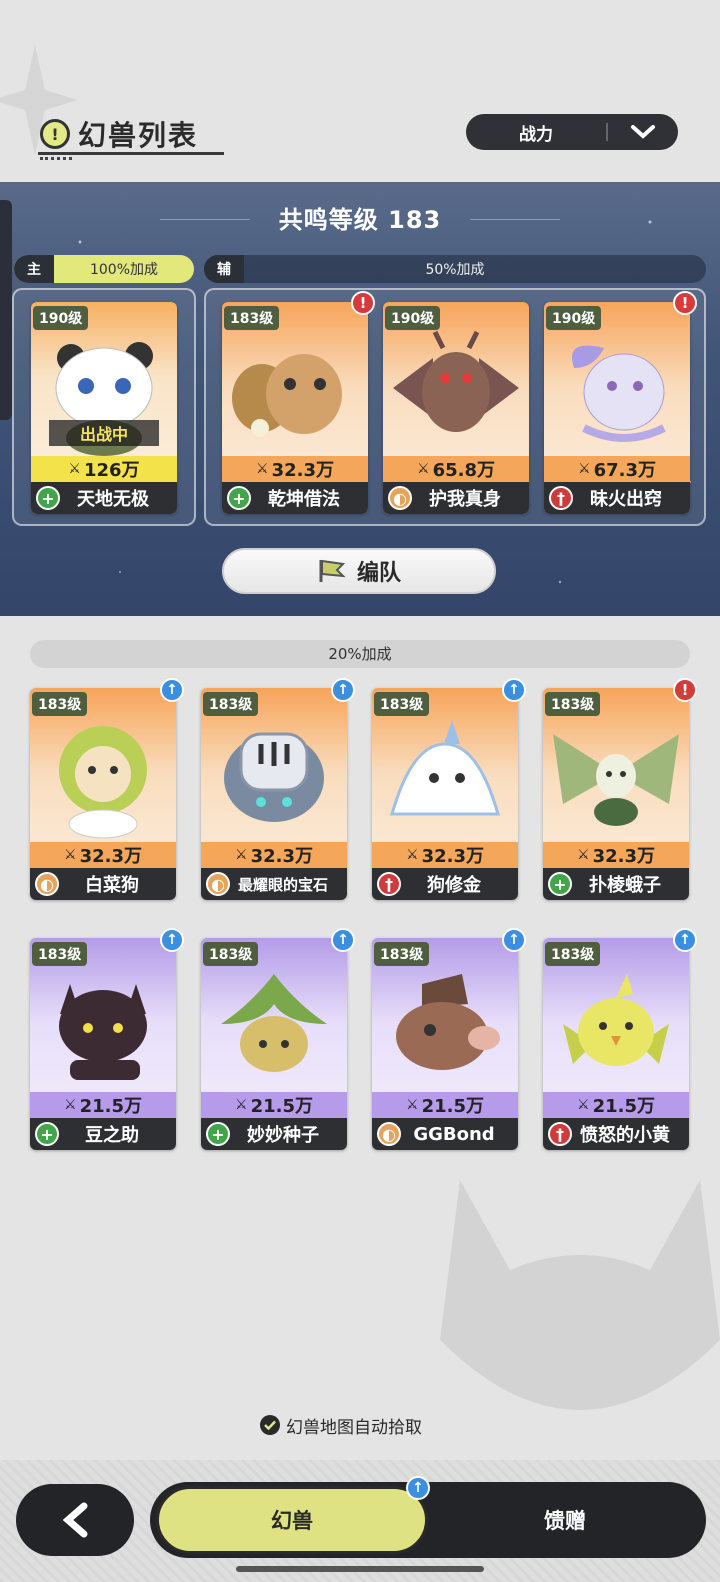  I want to click on beast-card-reserve-6: 183级 ⚔ 21.5万 + 妙妙种子, so click(274, 1044).